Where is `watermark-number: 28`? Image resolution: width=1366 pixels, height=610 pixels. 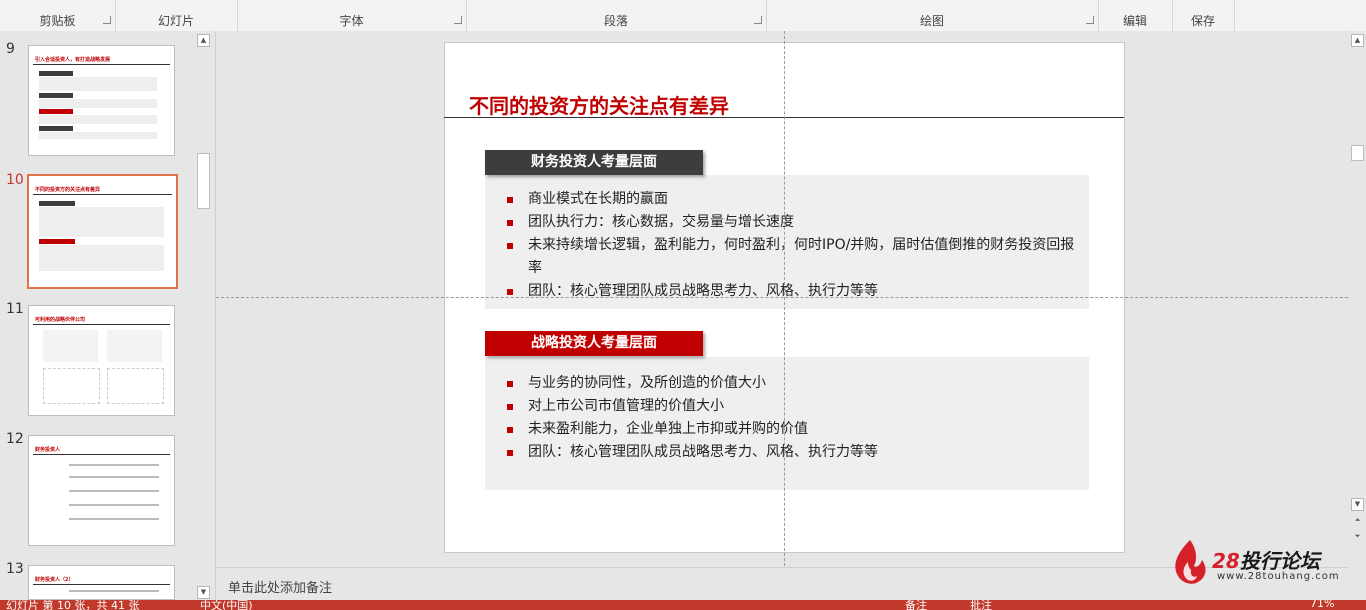 watermark-number: 28 is located at coordinates (1226, 561).